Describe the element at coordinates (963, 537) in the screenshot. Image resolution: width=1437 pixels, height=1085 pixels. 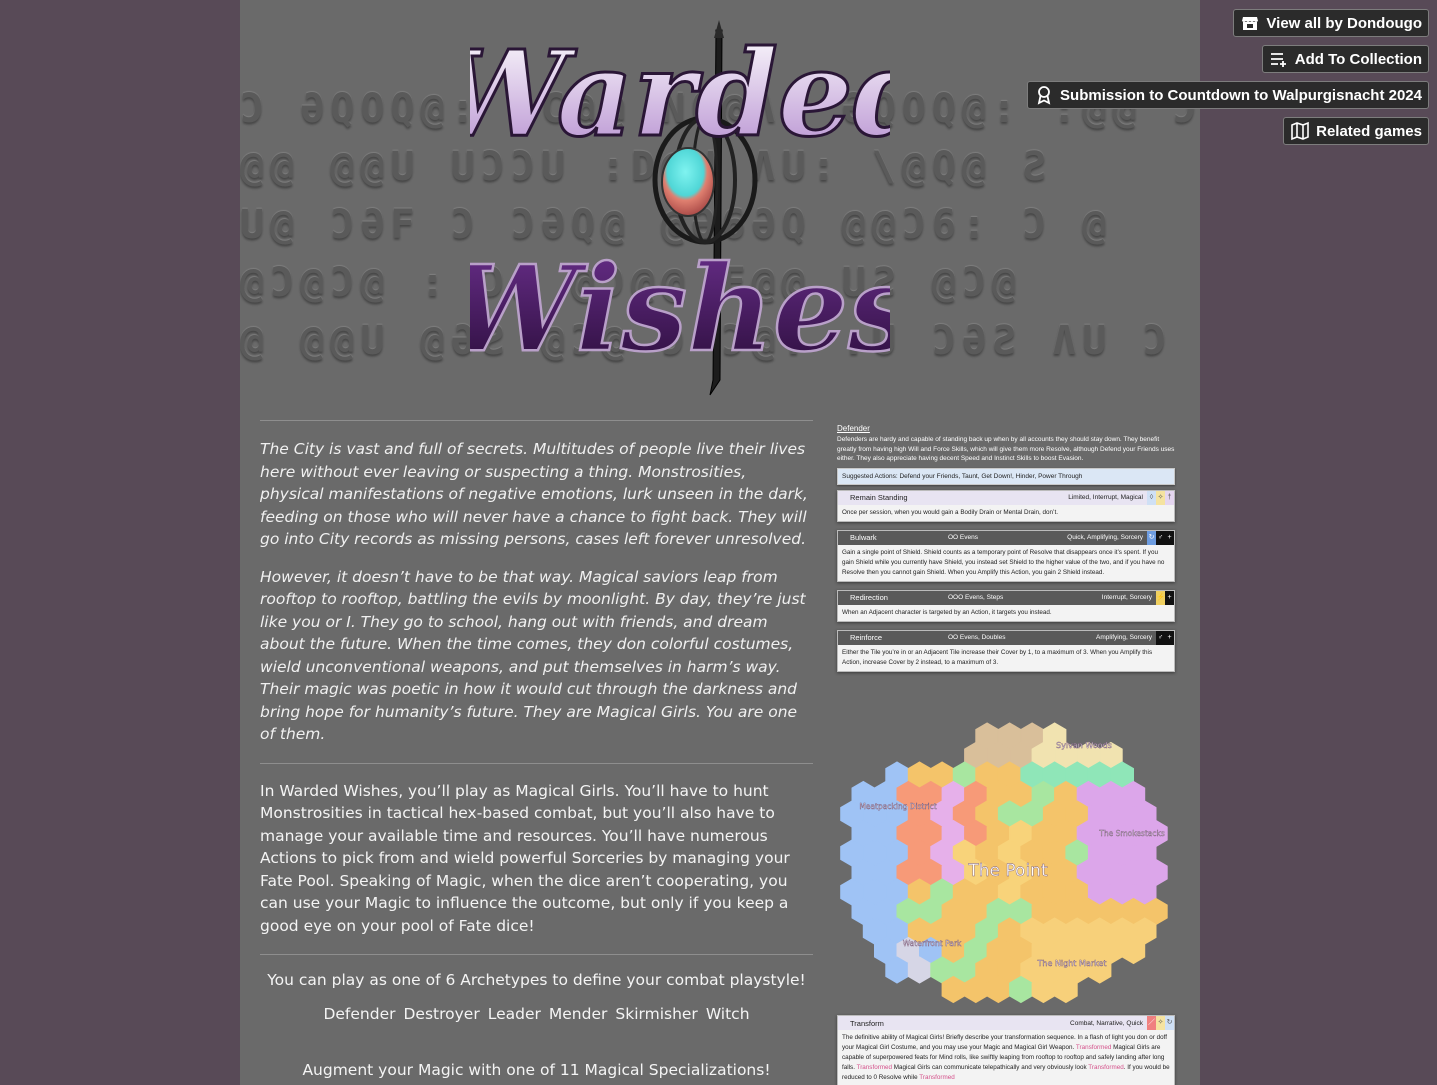
I see `action-cost: OO Evens` at that location.